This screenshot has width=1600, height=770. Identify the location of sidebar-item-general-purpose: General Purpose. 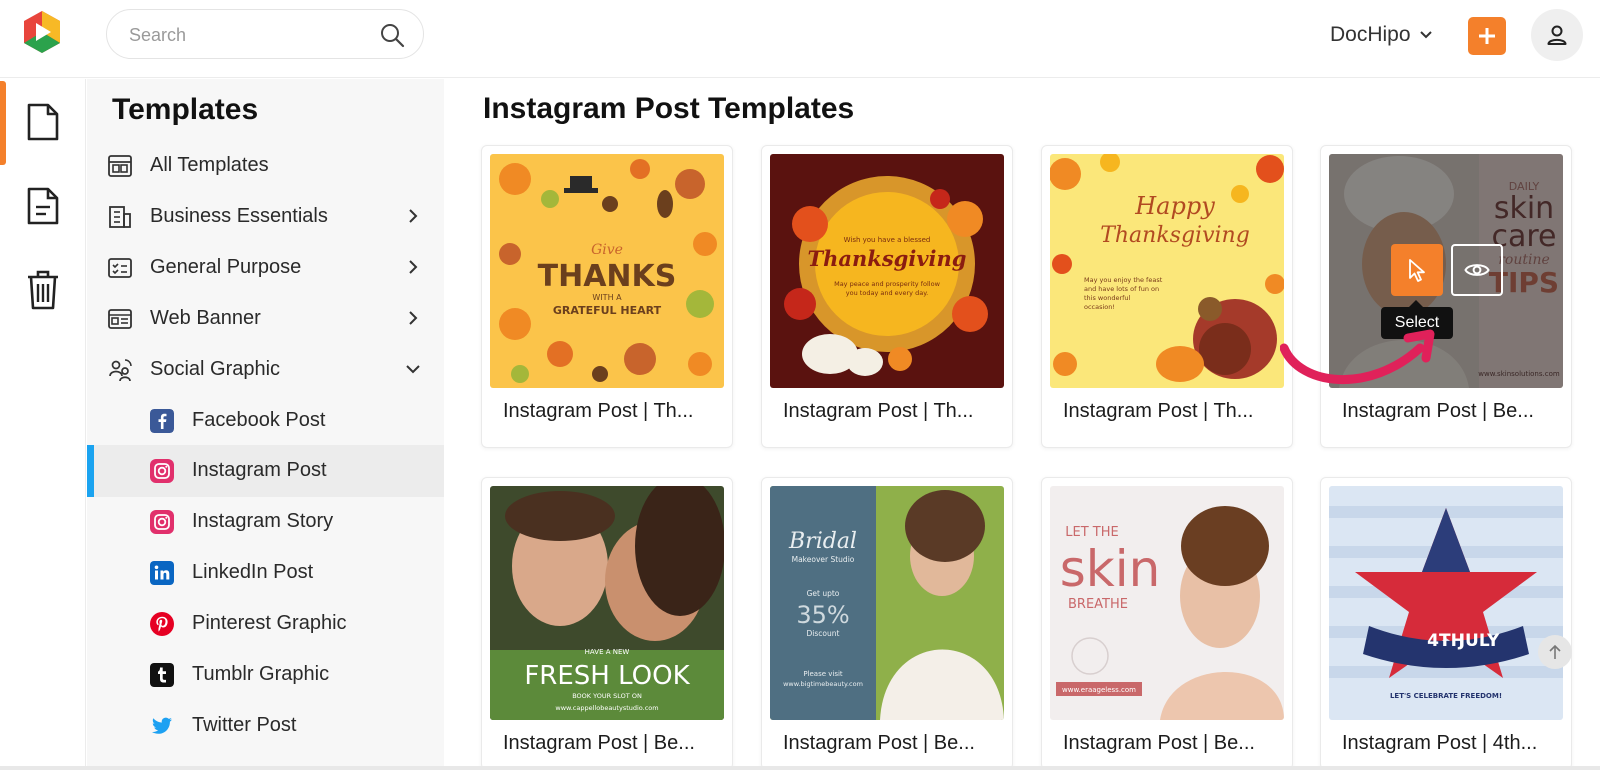
(265, 268).